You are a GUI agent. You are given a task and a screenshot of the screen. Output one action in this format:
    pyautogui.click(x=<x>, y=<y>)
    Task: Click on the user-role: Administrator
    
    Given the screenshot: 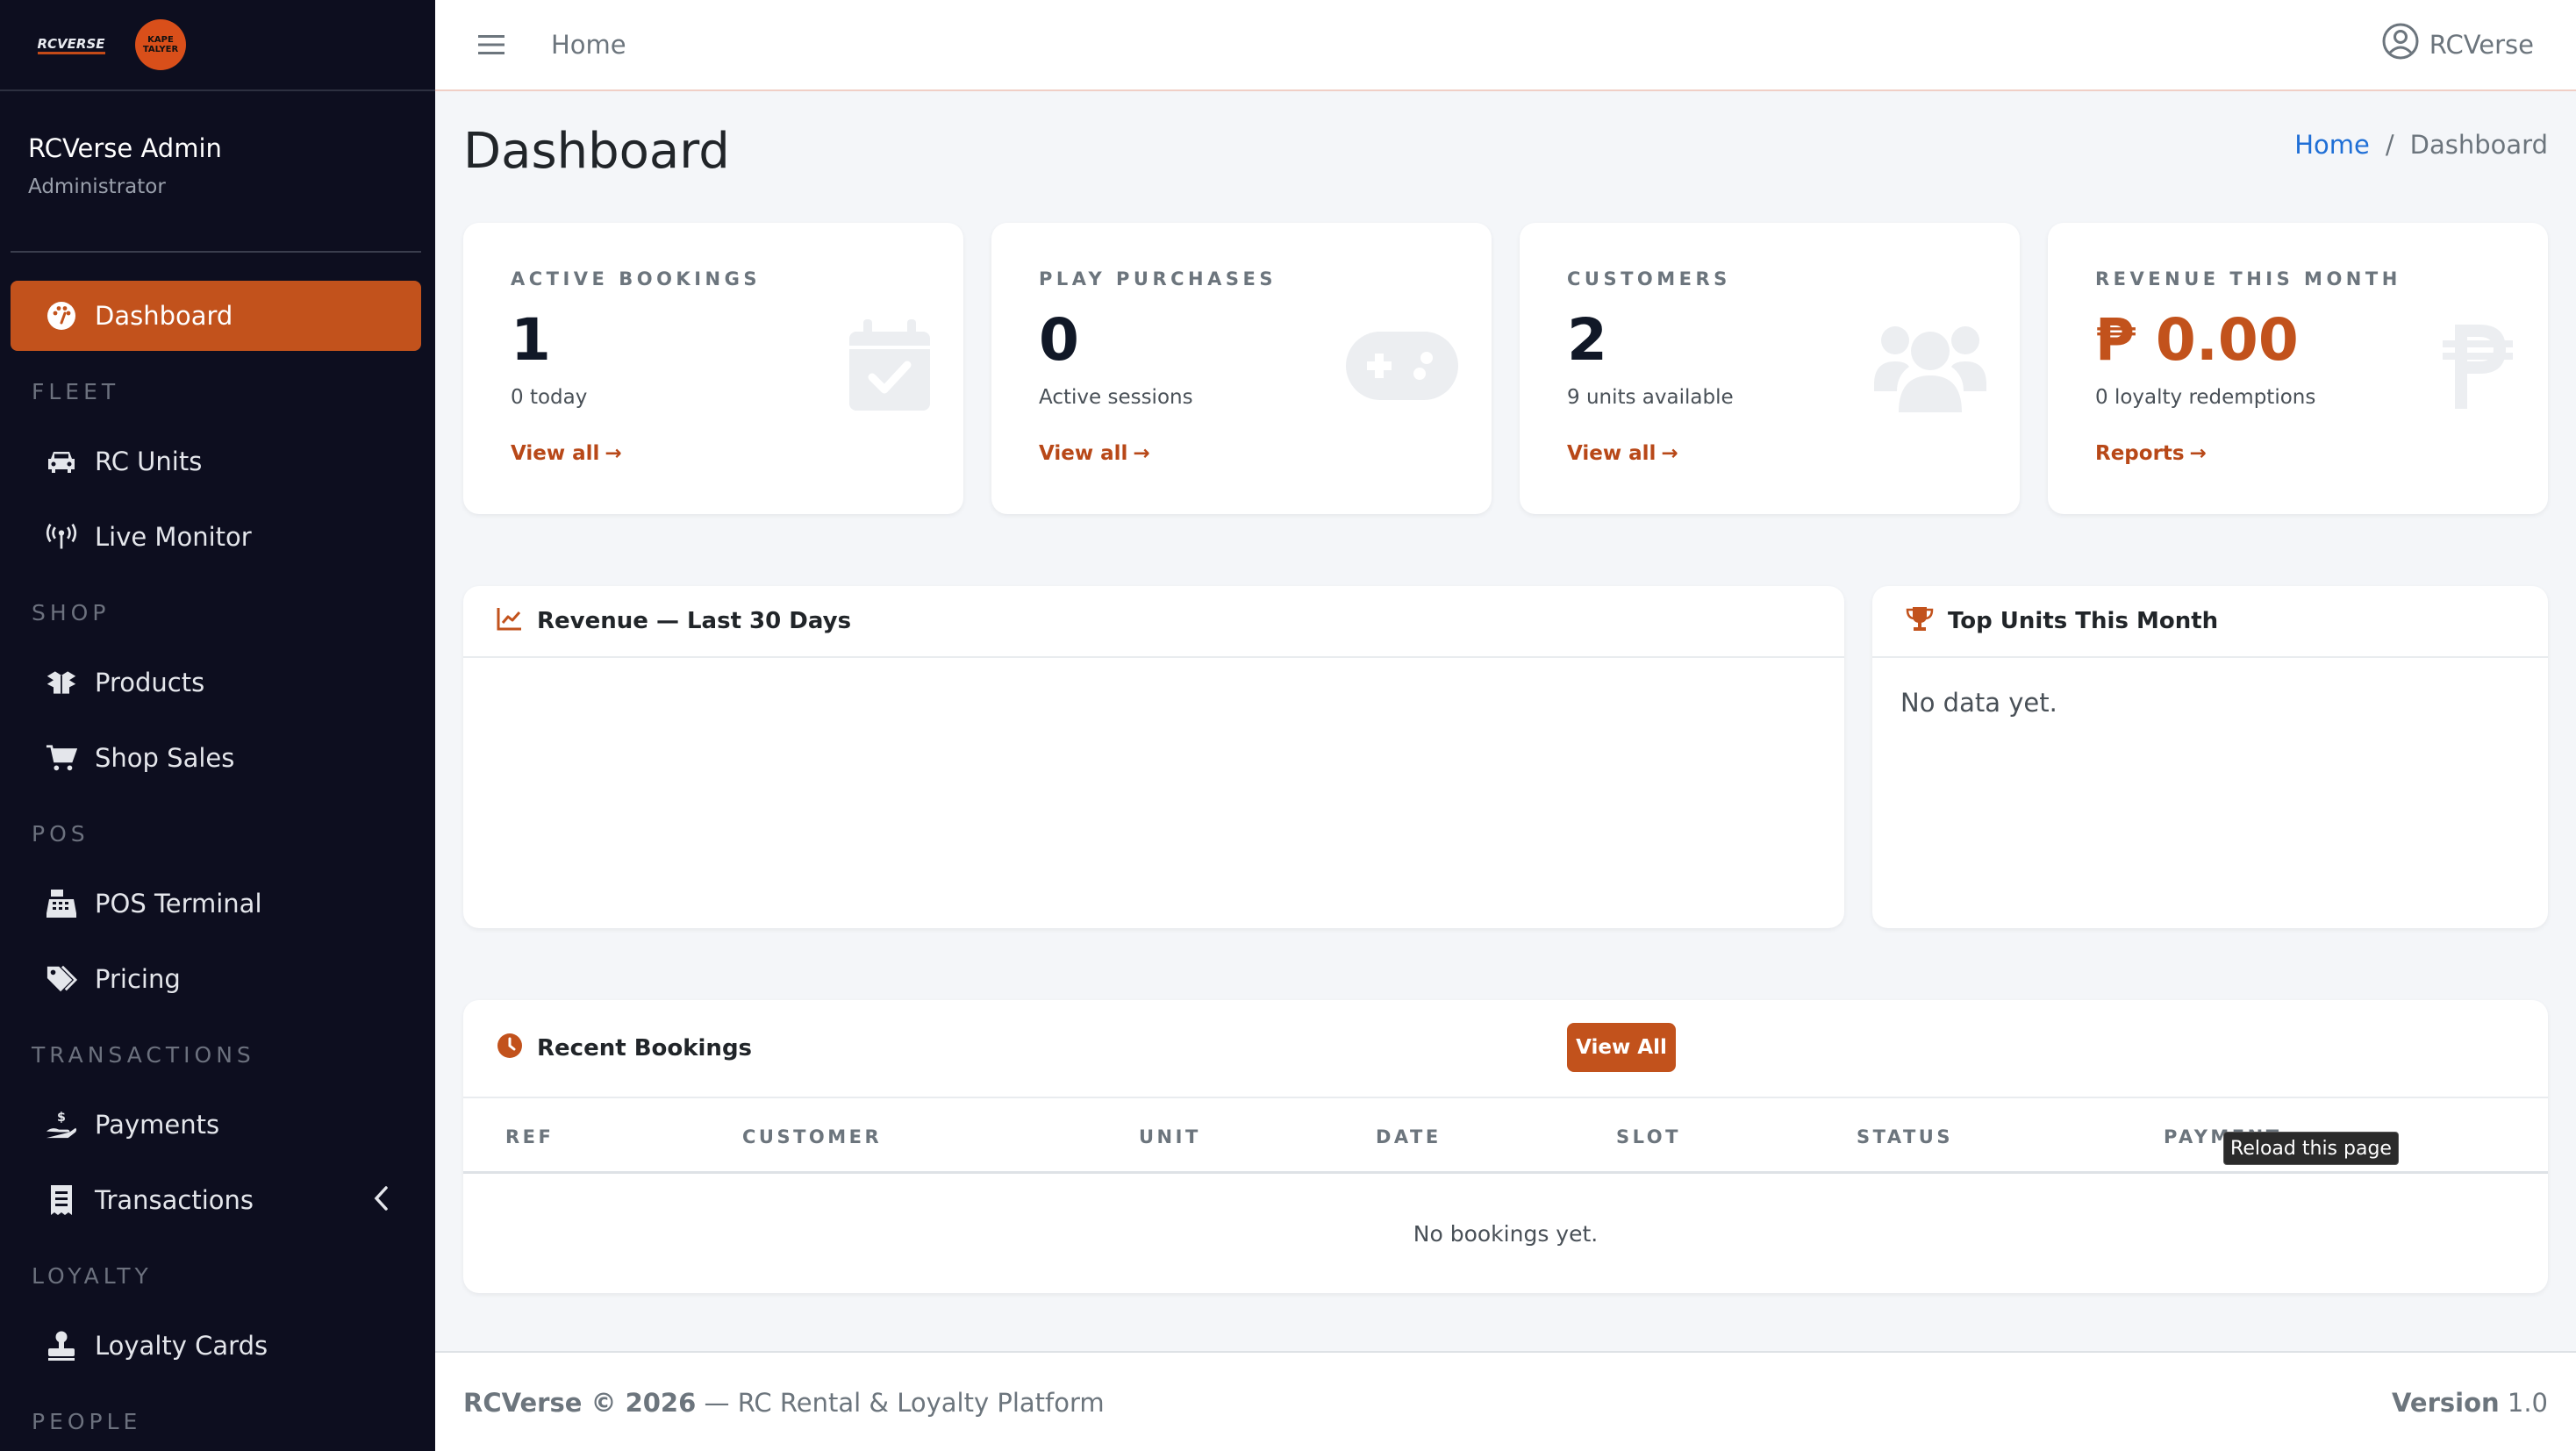 What is the action you would take?
    pyautogui.click(x=97, y=186)
    